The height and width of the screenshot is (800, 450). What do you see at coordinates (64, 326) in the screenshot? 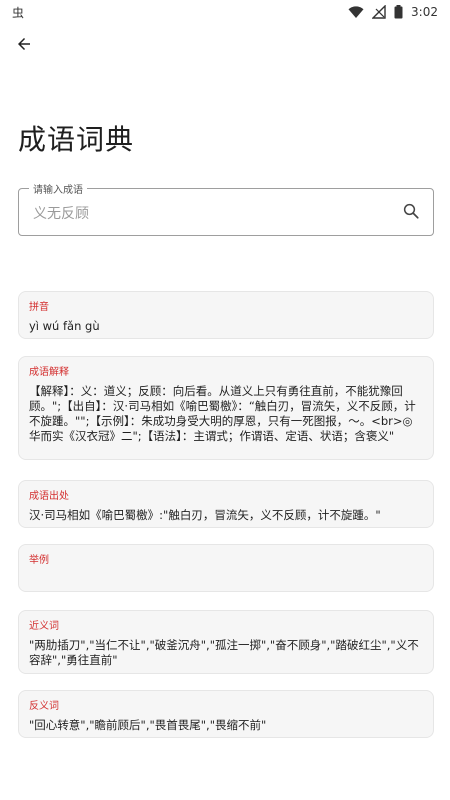
I see `pinyin-value: yì wú fǎn gù` at bounding box center [64, 326].